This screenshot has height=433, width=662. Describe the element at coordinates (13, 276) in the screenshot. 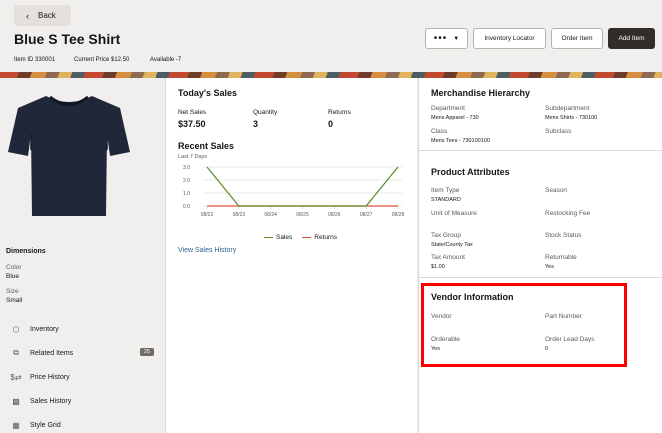

I see `color-value: Blue` at that location.